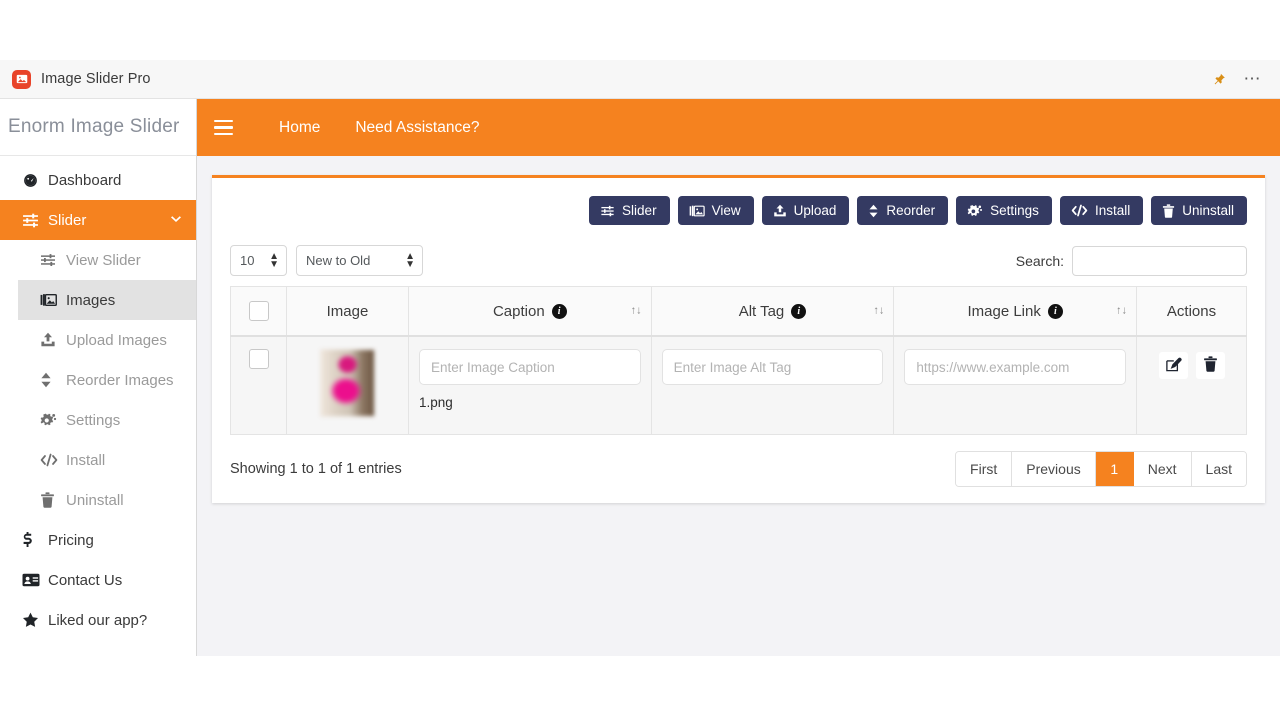 This screenshot has height=720, width=1280. Describe the element at coordinates (738, 262) in the screenshot. I see `table-controls: 10 ▲ ▼ New to Old ▲ ▼ Search:` at that location.